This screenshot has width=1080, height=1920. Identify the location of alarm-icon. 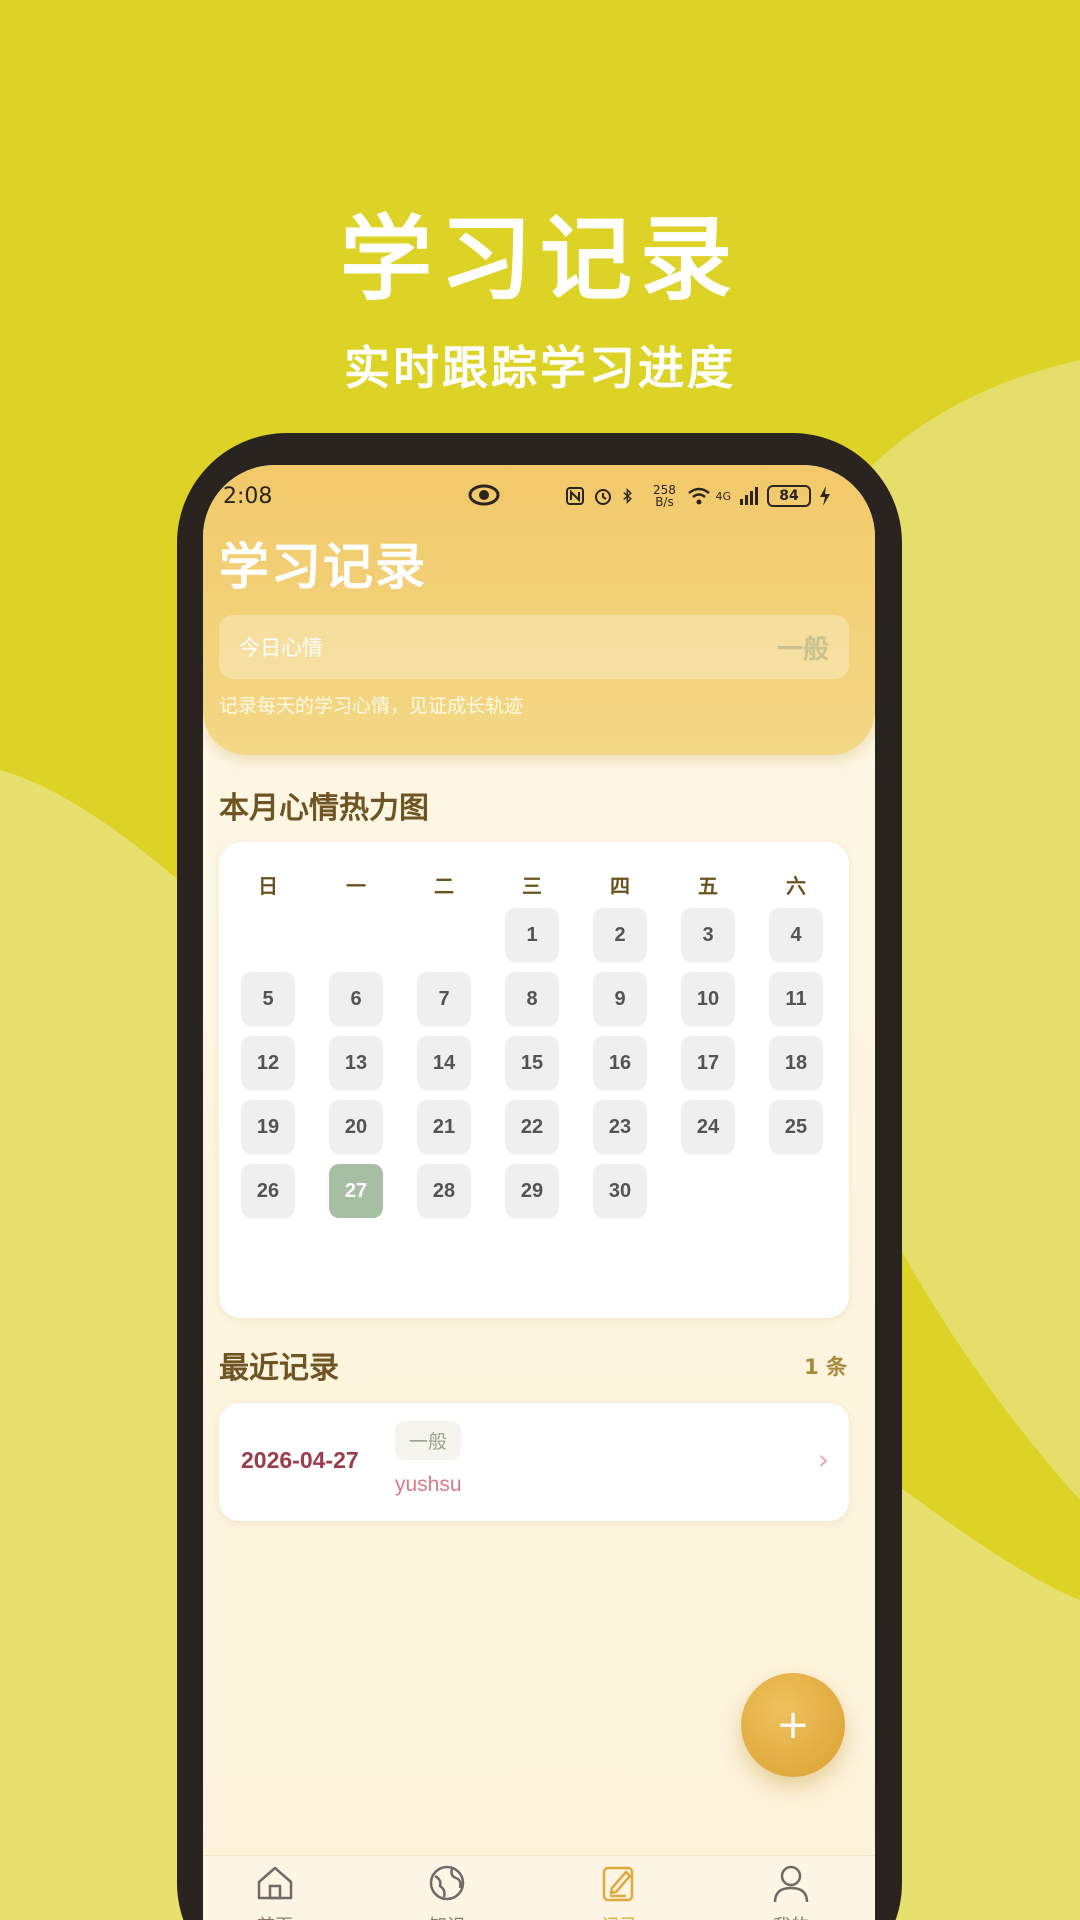
(603, 496).